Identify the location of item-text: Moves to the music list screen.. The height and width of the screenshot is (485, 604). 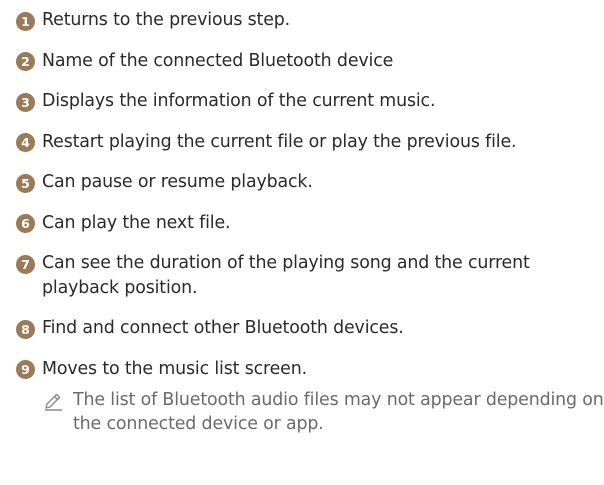
(174, 368).